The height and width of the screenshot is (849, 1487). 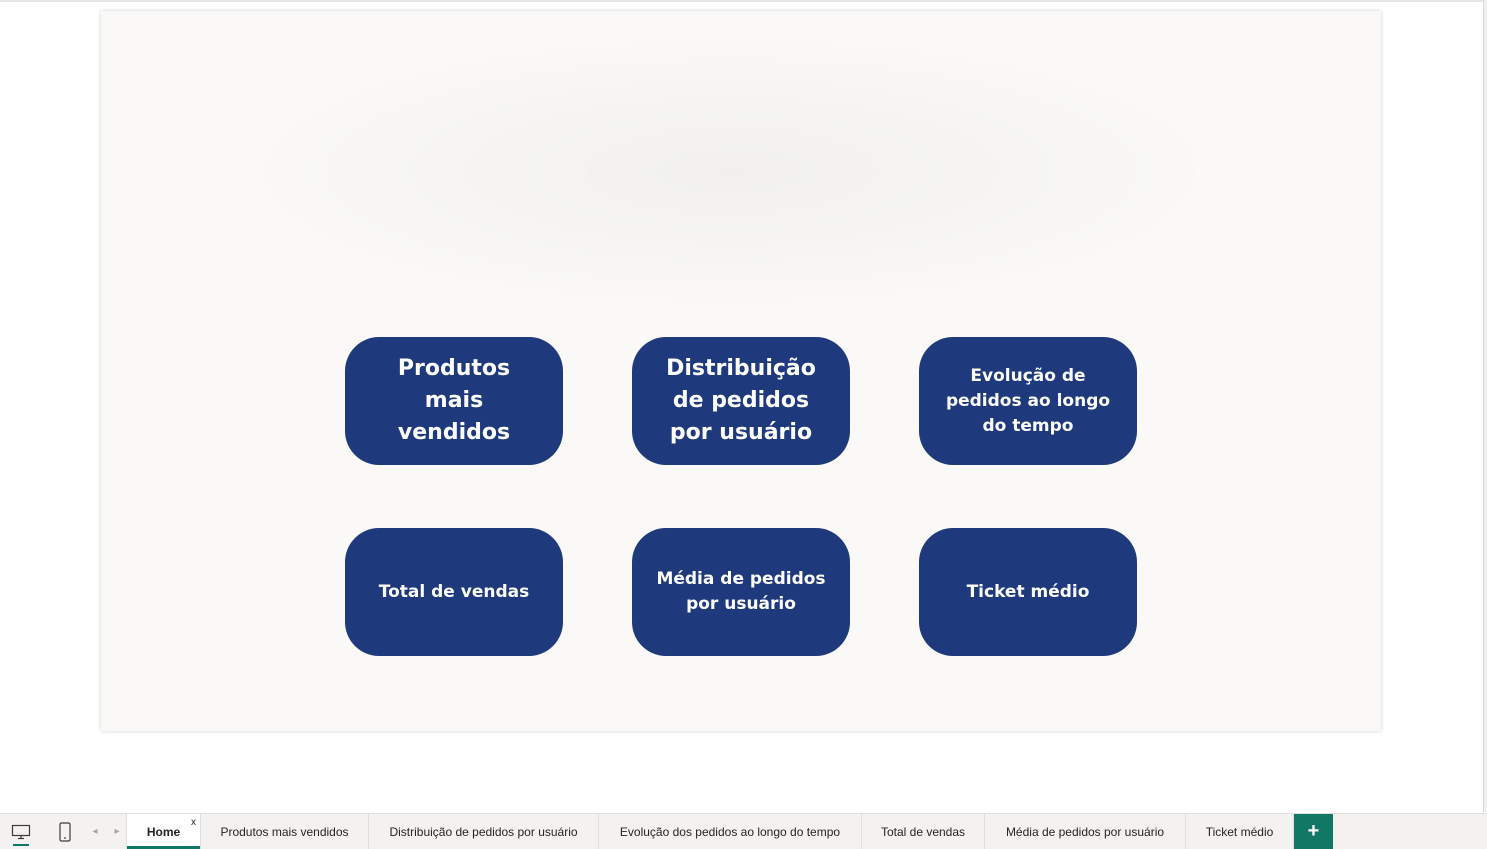 What do you see at coordinates (21, 831) in the screenshot?
I see `desktop-view-icon` at bounding box center [21, 831].